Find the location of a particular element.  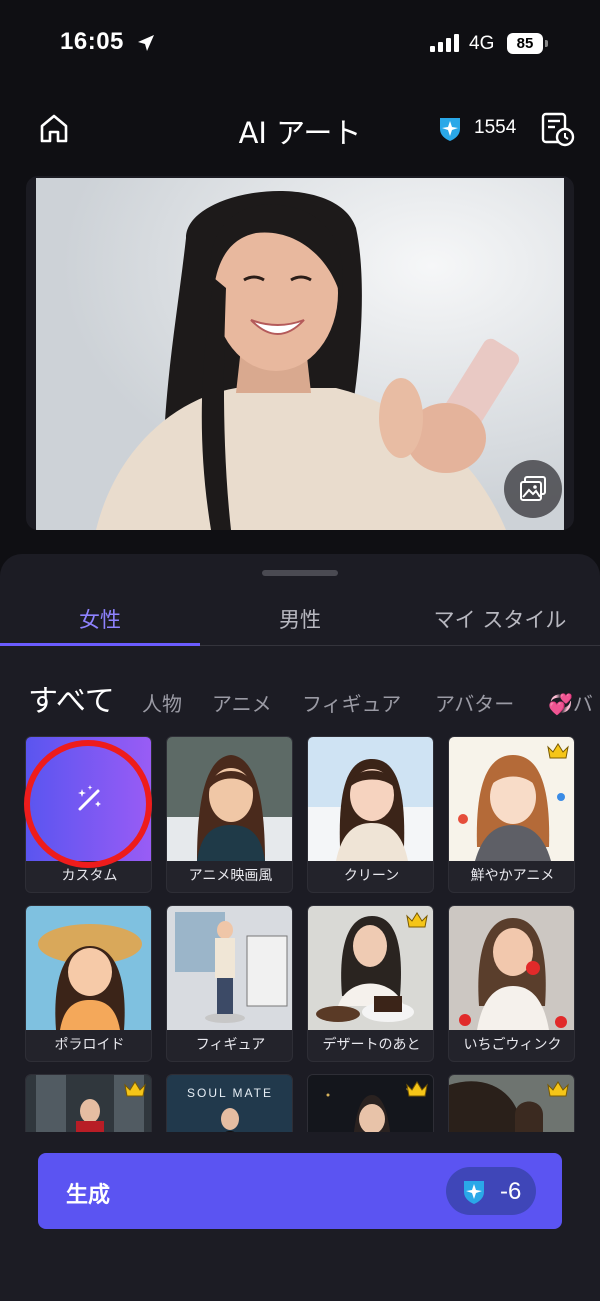

style-thumb: SOUL MATE is located at coordinates (229, 1103).